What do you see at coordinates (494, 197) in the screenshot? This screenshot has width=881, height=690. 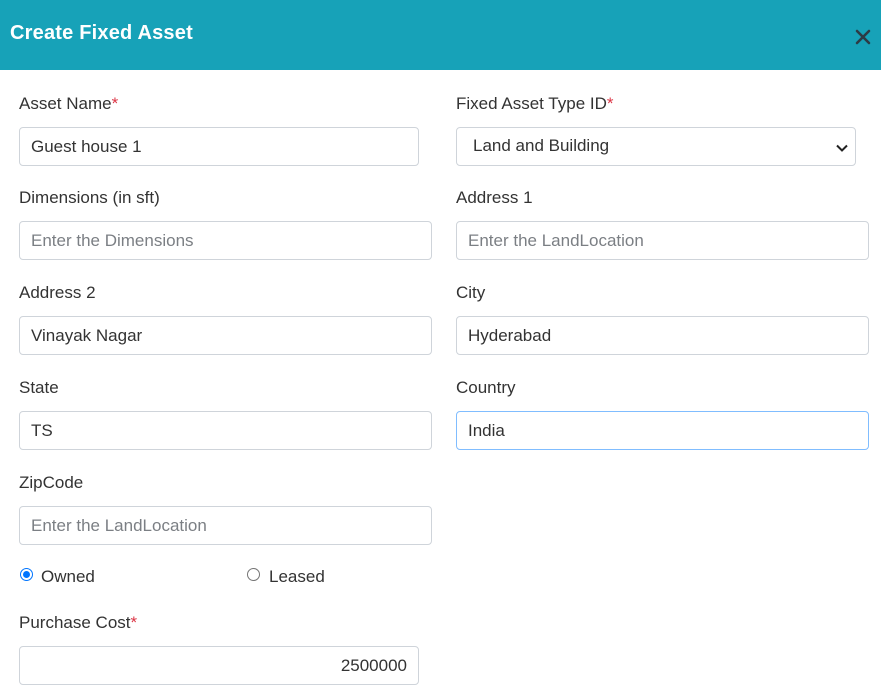 I see `address1-label: Address 1` at bounding box center [494, 197].